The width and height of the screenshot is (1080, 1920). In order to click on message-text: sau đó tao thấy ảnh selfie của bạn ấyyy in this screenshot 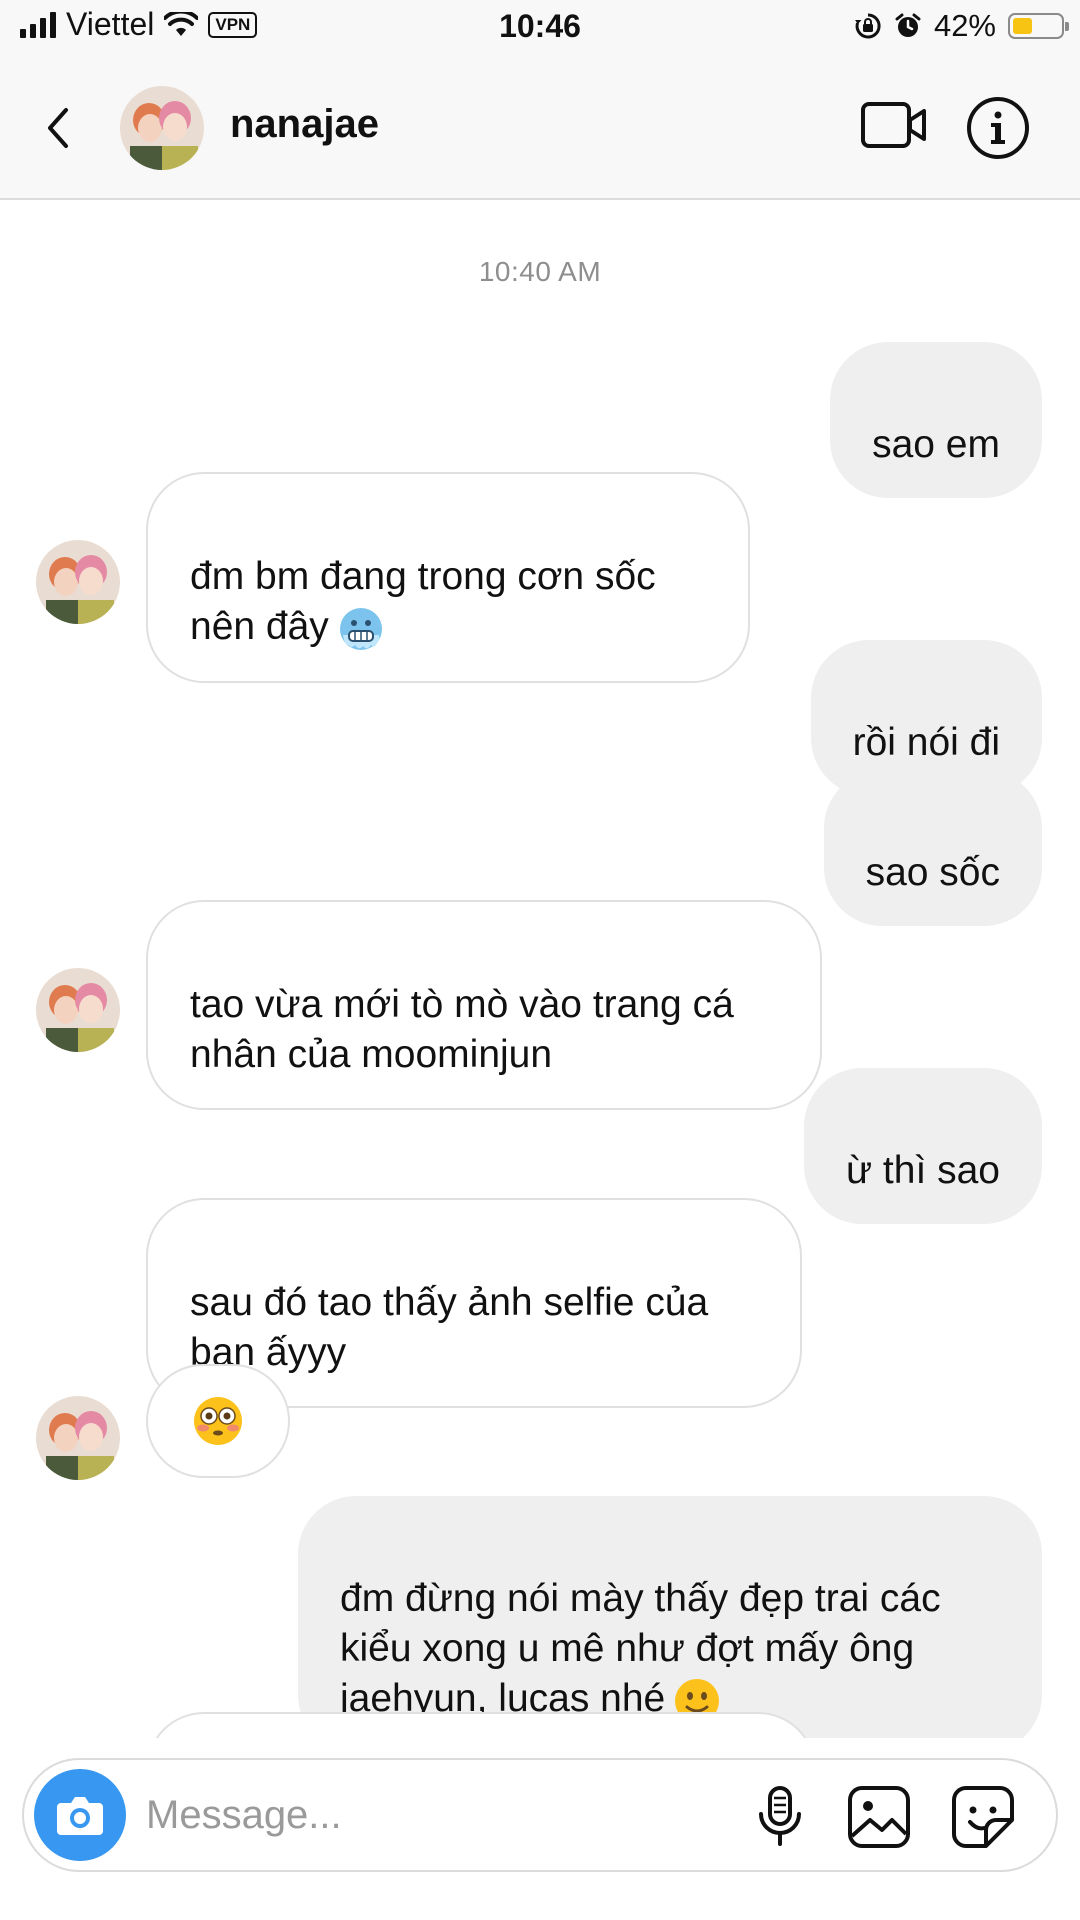, I will do `click(449, 1327)`.